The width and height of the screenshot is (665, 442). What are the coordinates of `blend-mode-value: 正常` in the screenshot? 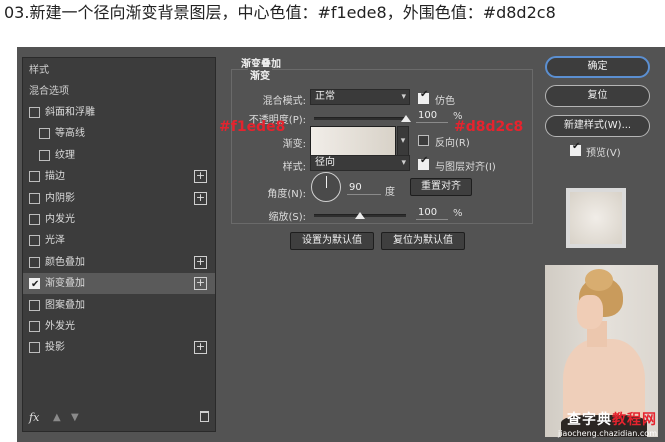 It's located at (325, 96).